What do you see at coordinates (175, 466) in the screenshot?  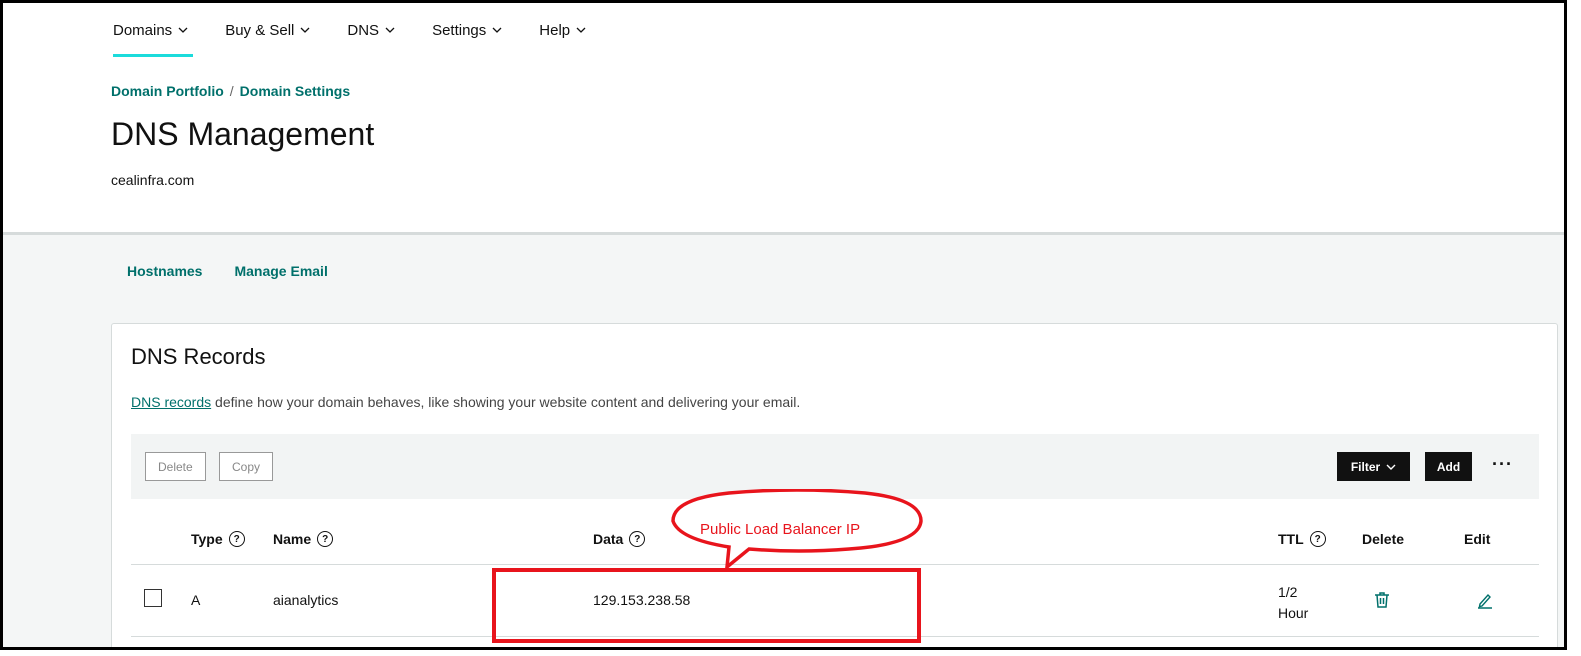 I see `delete-button: Delete` at bounding box center [175, 466].